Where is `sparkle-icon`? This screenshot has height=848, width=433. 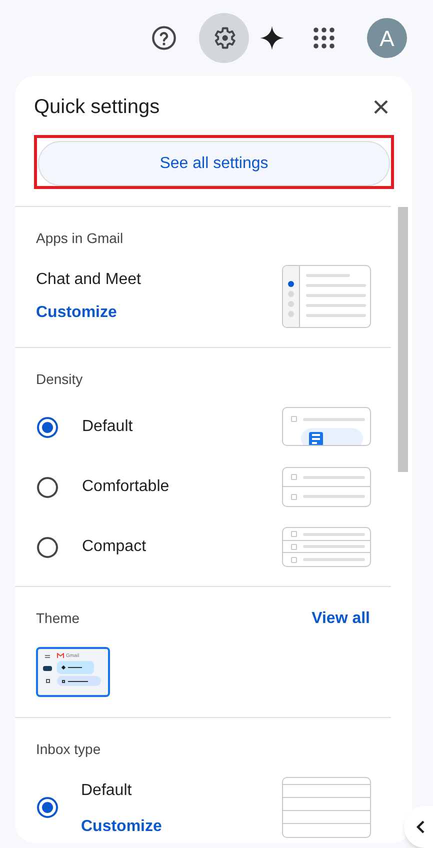
sparkle-icon is located at coordinates (272, 38).